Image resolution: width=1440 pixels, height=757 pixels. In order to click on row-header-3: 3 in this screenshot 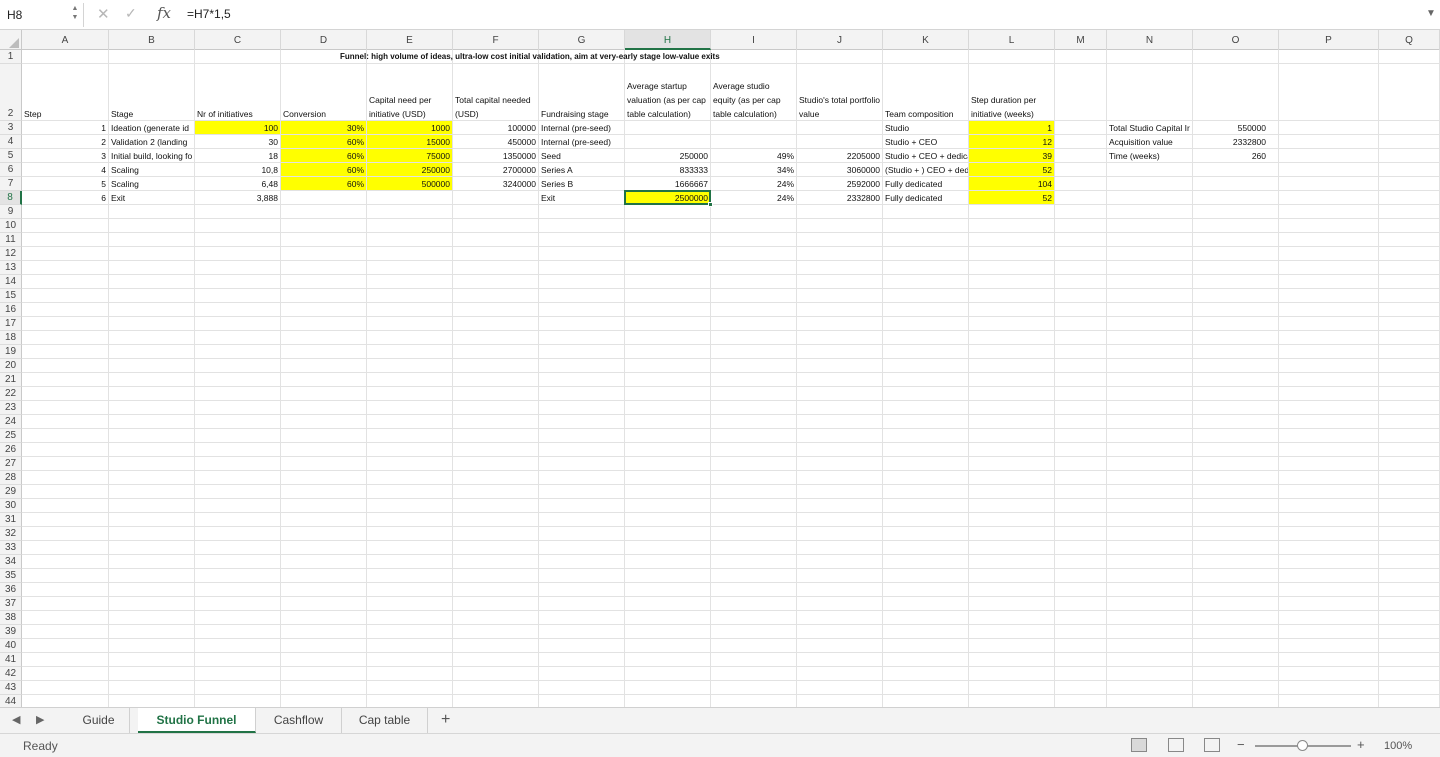, I will do `click(11, 128)`.